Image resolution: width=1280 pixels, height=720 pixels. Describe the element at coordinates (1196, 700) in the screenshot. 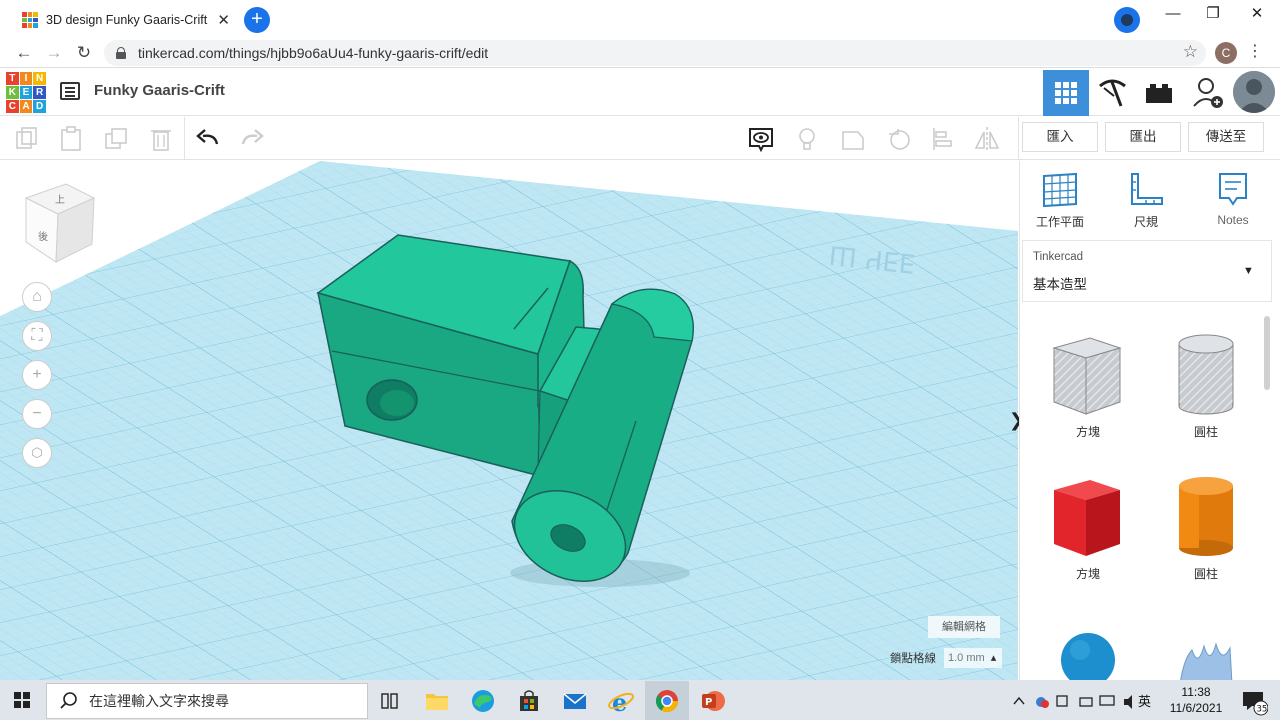

I see `taskbar-clock: 11:38 11/6/2021` at that location.